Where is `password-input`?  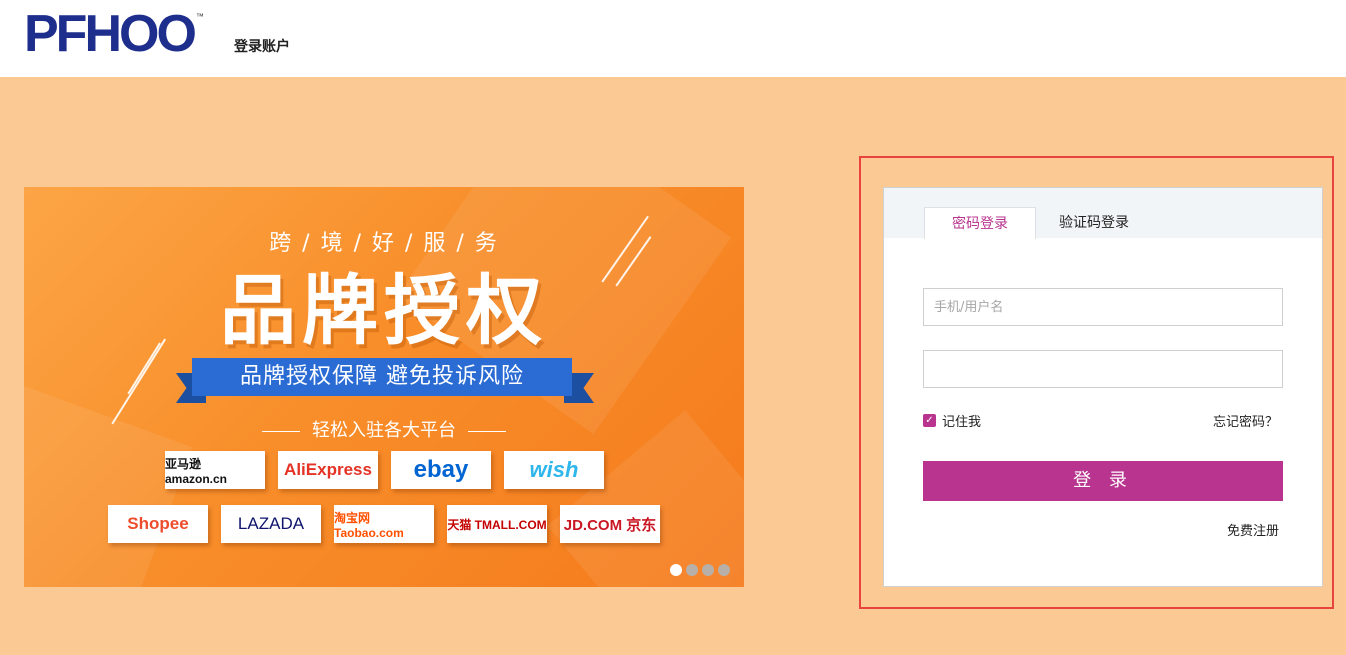
password-input is located at coordinates (1103, 369).